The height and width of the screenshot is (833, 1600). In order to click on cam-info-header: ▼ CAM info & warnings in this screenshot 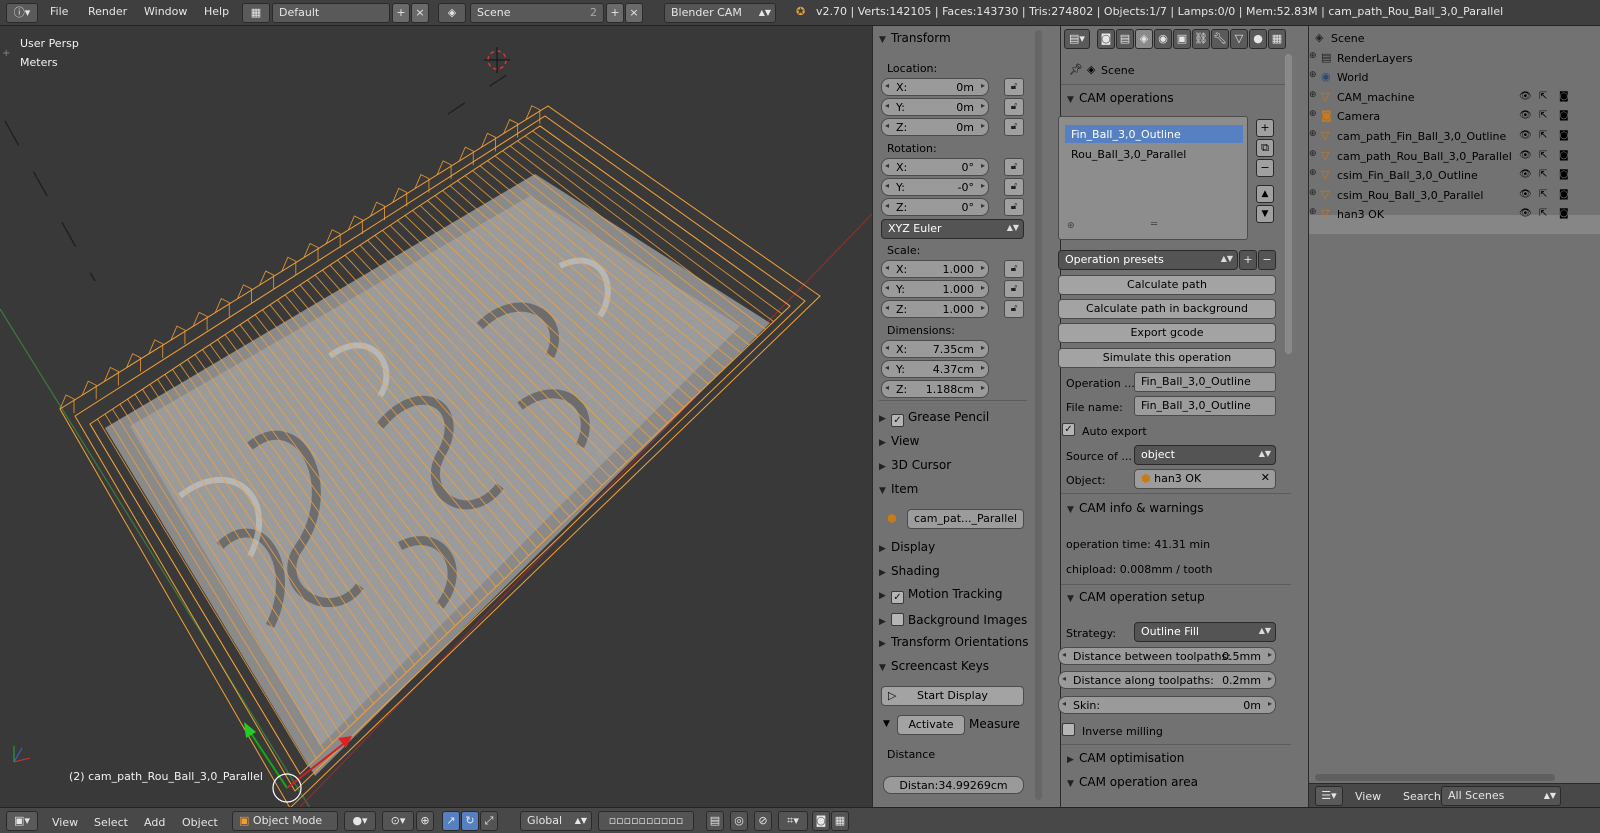, I will do `click(1135, 508)`.